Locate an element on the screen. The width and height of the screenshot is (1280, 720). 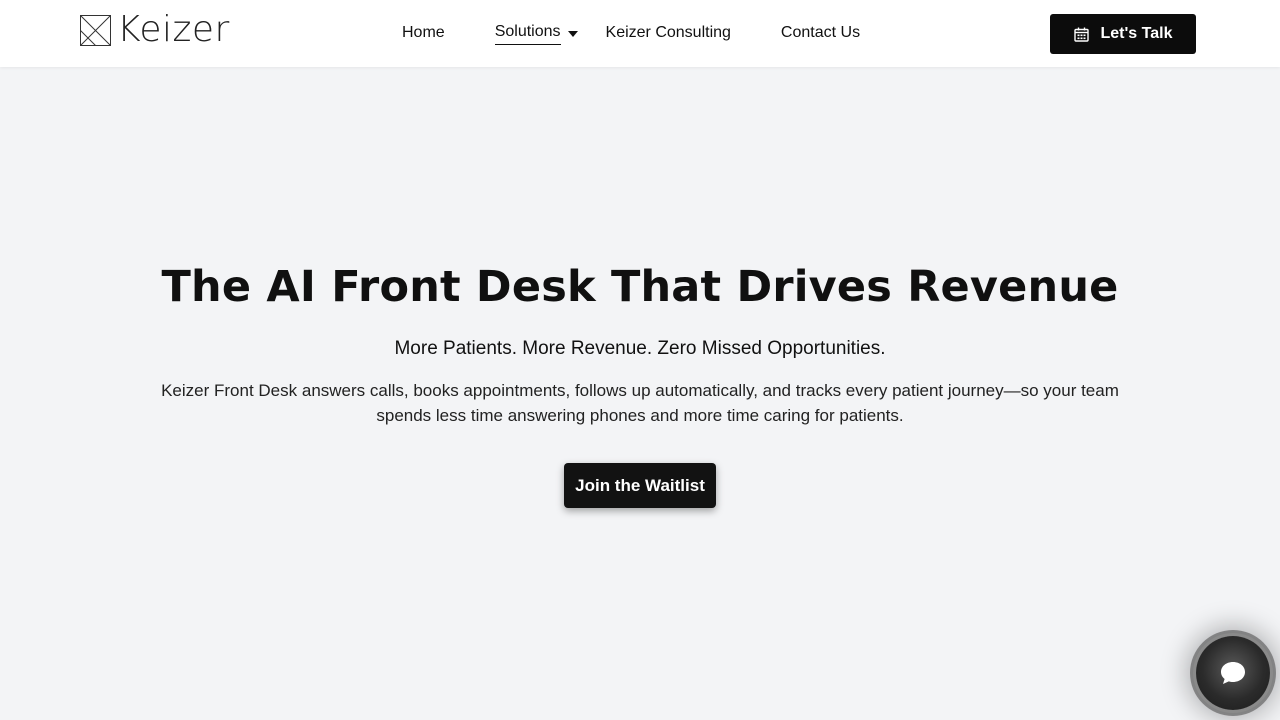
keizer-logo-icon is located at coordinates (95, 30).